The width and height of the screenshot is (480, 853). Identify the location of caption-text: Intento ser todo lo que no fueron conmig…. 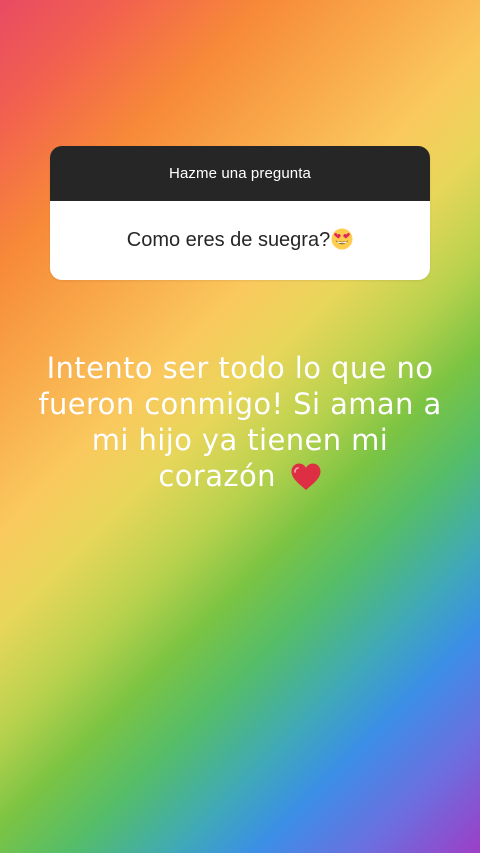
(240, 422).